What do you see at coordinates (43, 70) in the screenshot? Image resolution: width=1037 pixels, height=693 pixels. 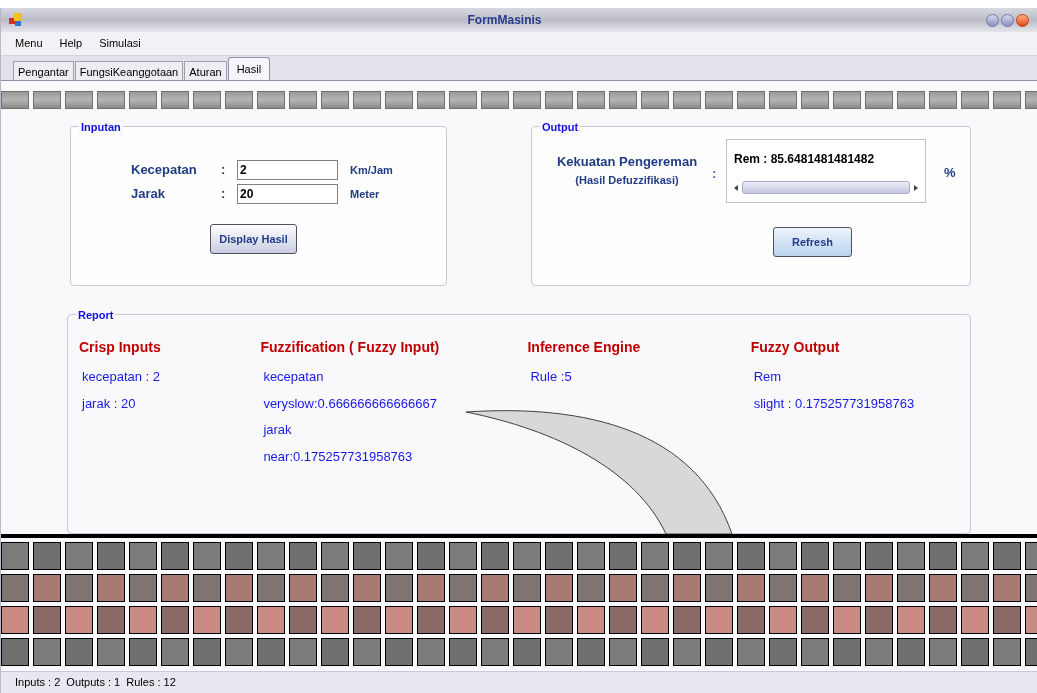 I see `tab: Pengantar` at bounding box center [43, 70].